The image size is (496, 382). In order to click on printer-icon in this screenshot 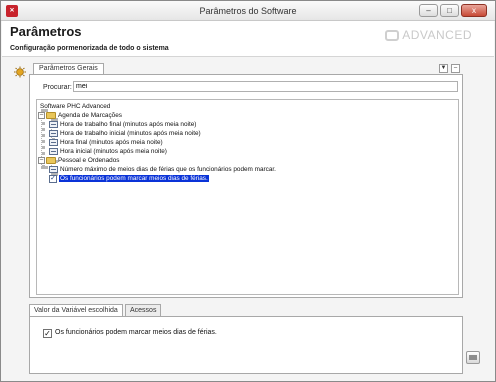, I will do `click(473, 357)`.